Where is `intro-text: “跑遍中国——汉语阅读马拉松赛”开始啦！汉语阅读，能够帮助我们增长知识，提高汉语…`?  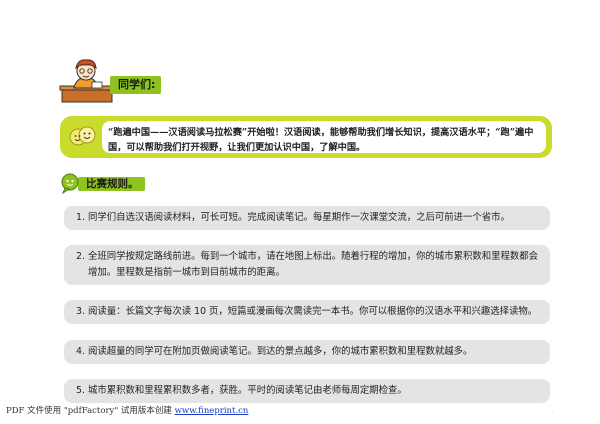
intro-text: “跑遍中国——汉语阅读马拉松赛”开始啦！汉语阅读，能够帮助我们增长知识，提高汉语… is located at coordinates (321, 140).